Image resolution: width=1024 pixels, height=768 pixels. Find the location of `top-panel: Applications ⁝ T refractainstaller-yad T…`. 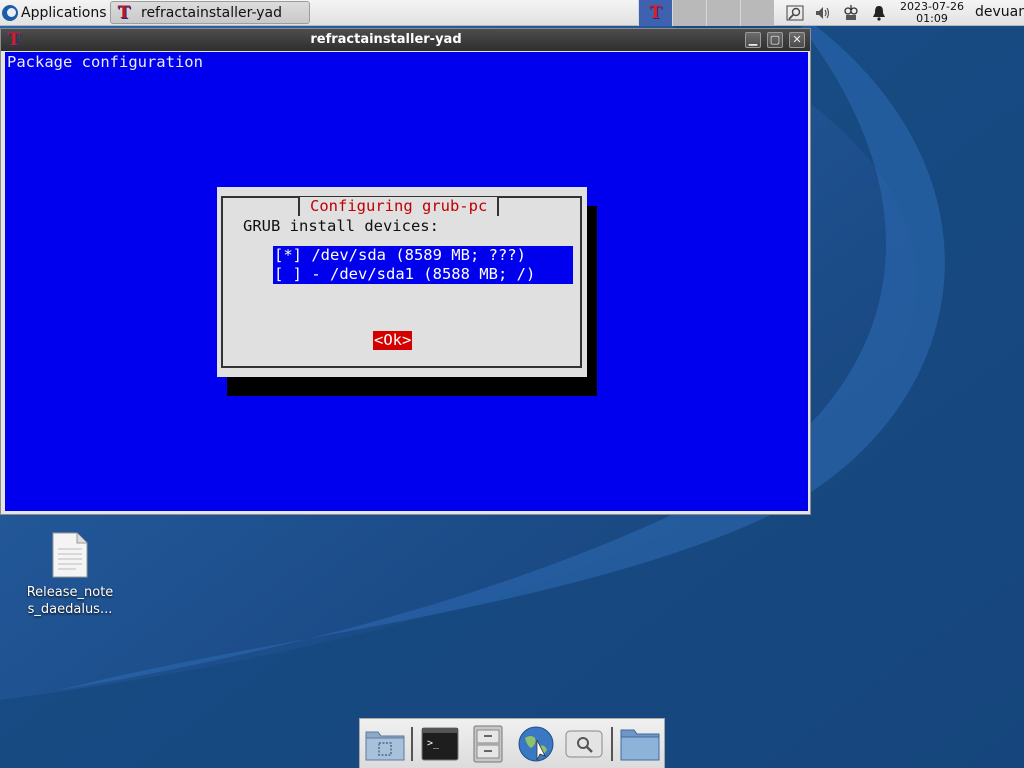

top-panel: Applications ⁝ T refractainstaller-yad T… is located at coordinates (512, 13).